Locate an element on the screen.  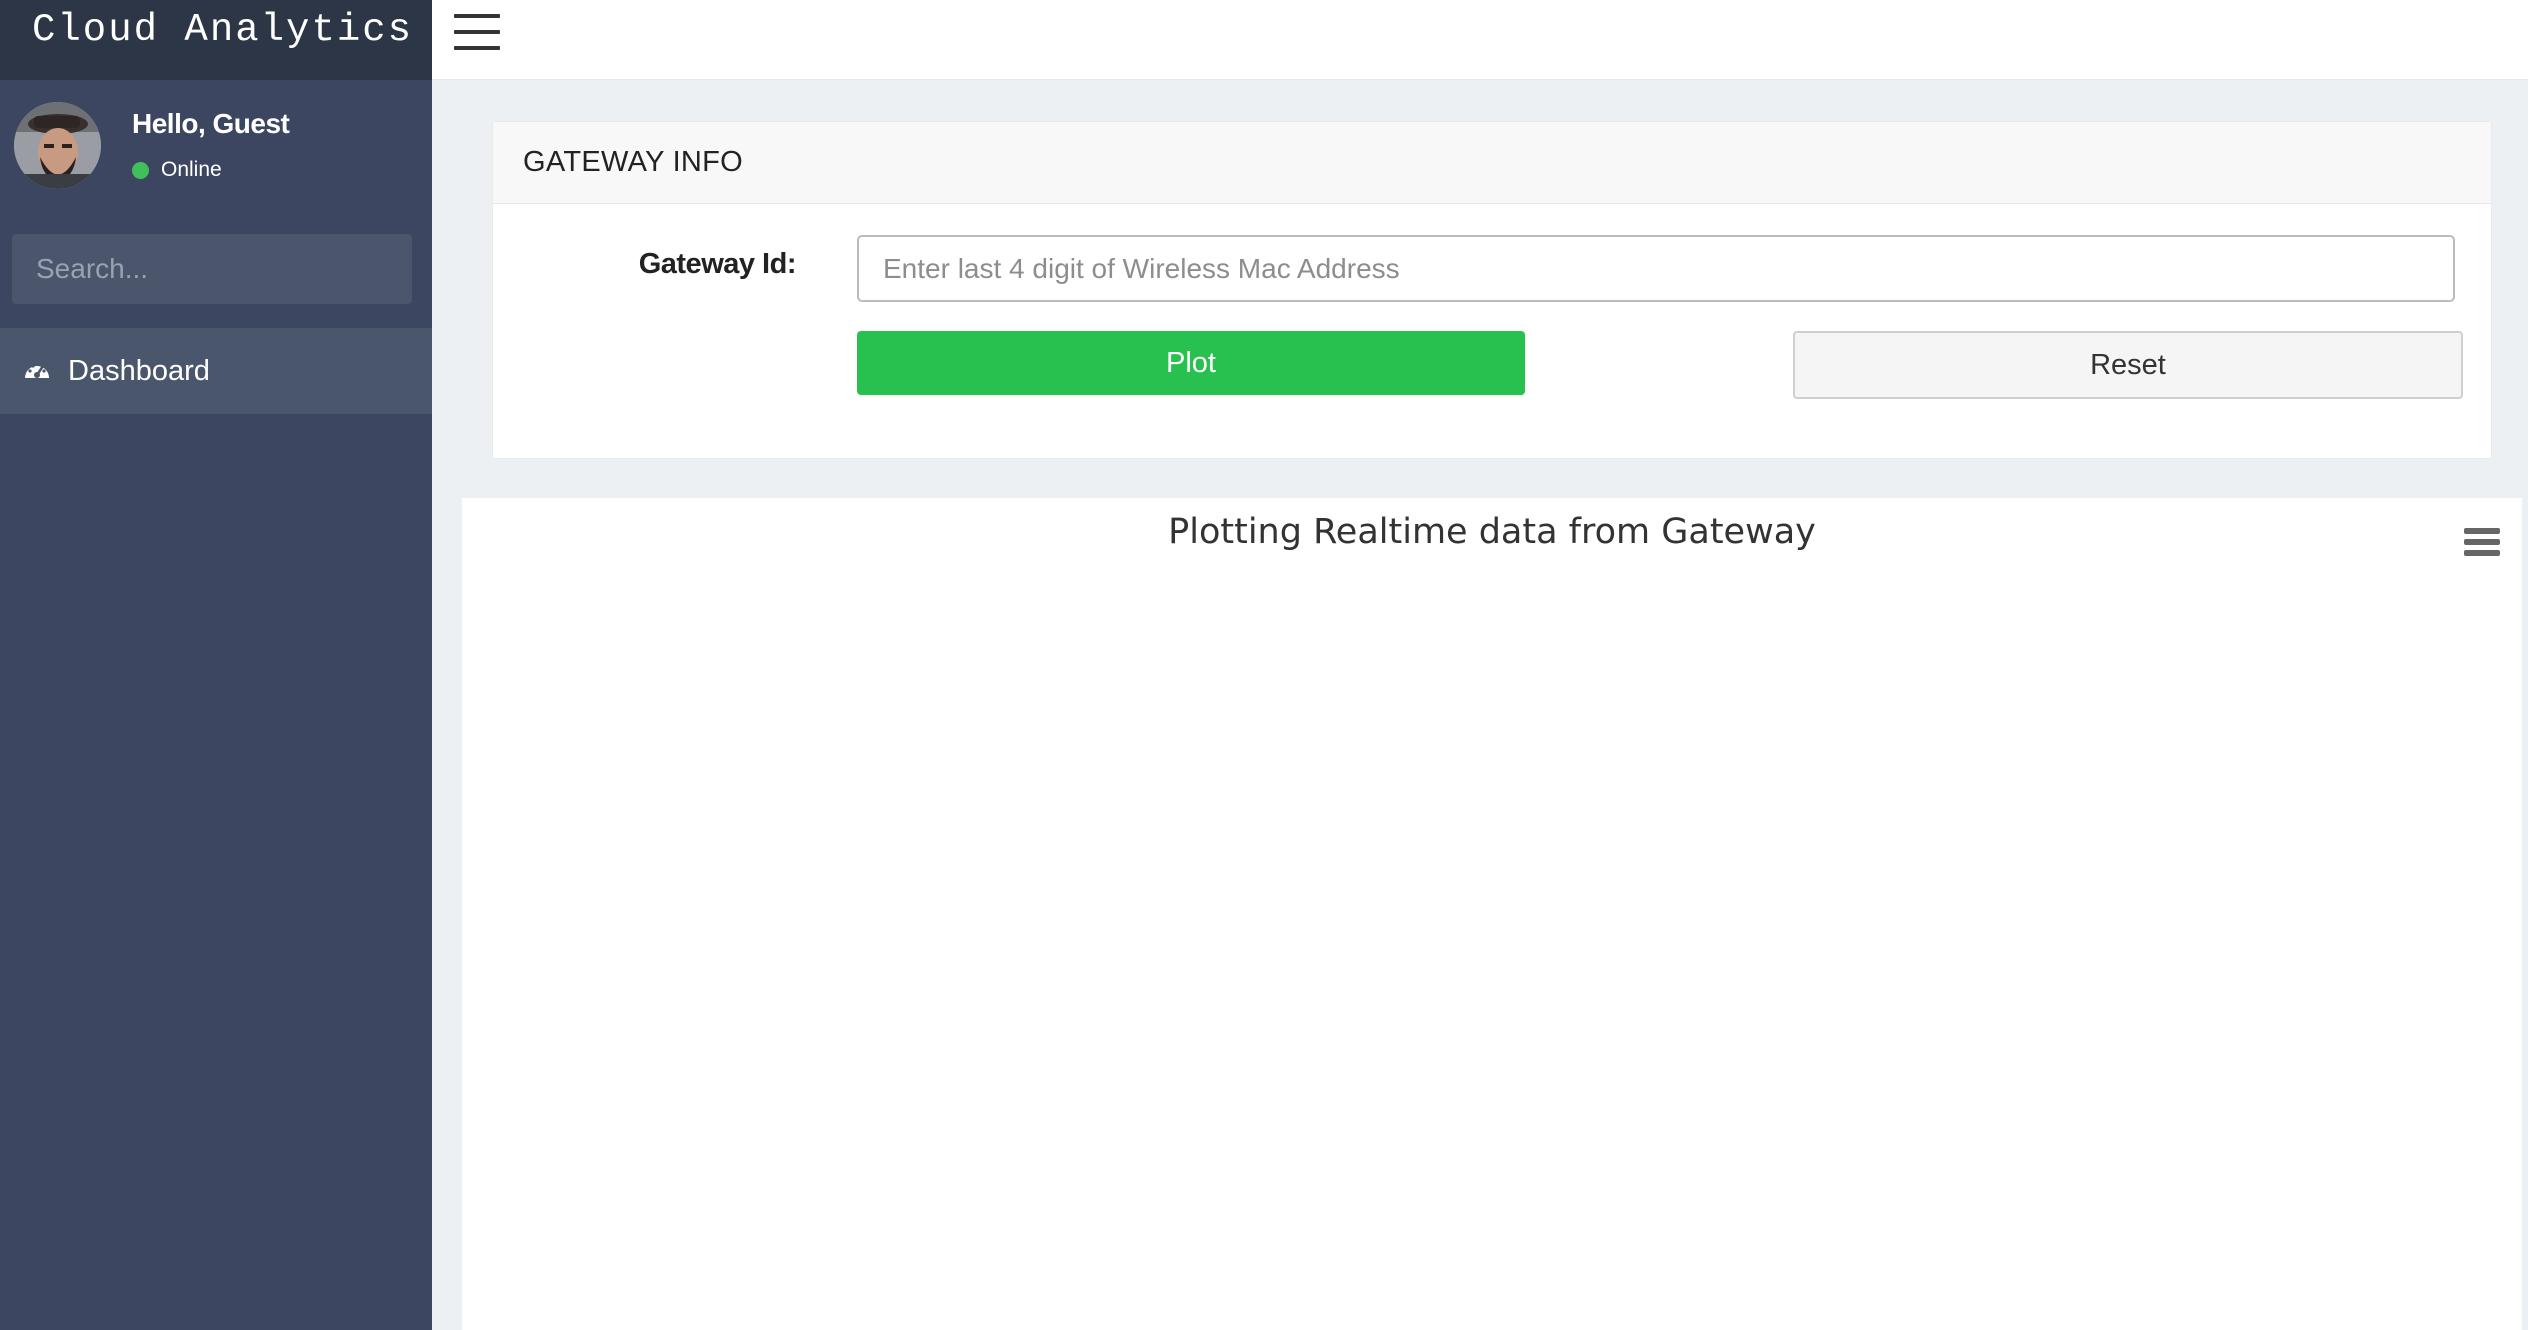
user-status: Online is located at coordinates (177, 170).